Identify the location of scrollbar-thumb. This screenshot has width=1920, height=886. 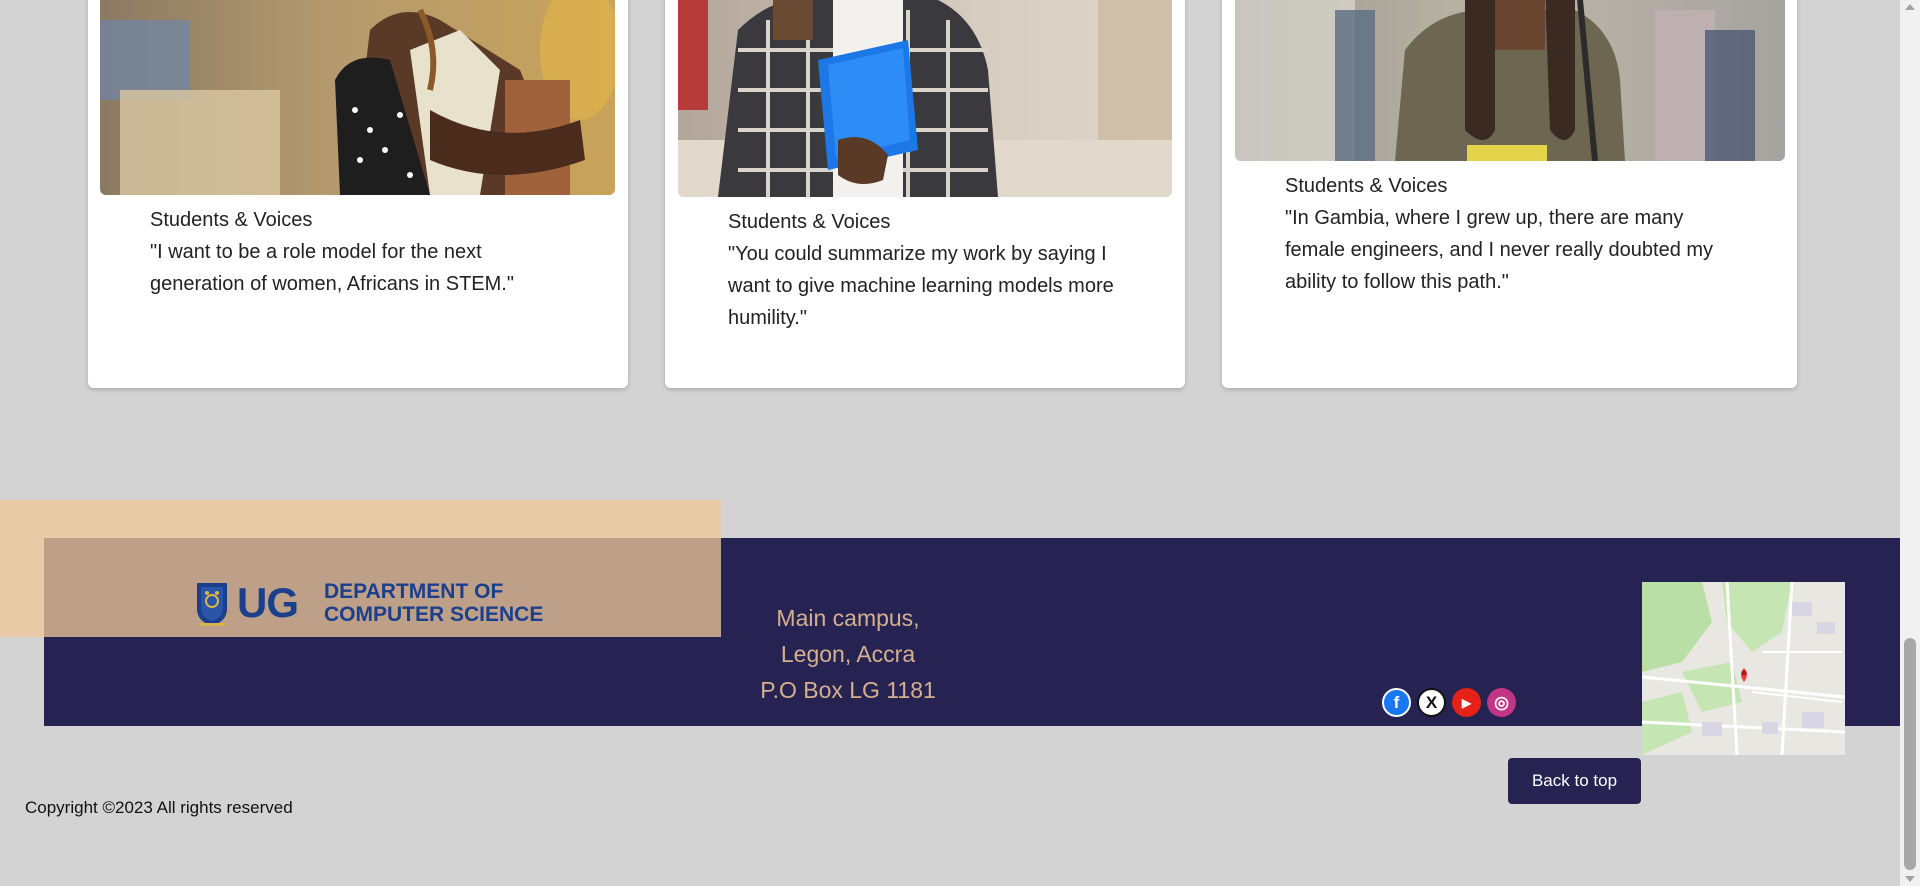
(1910, 754).